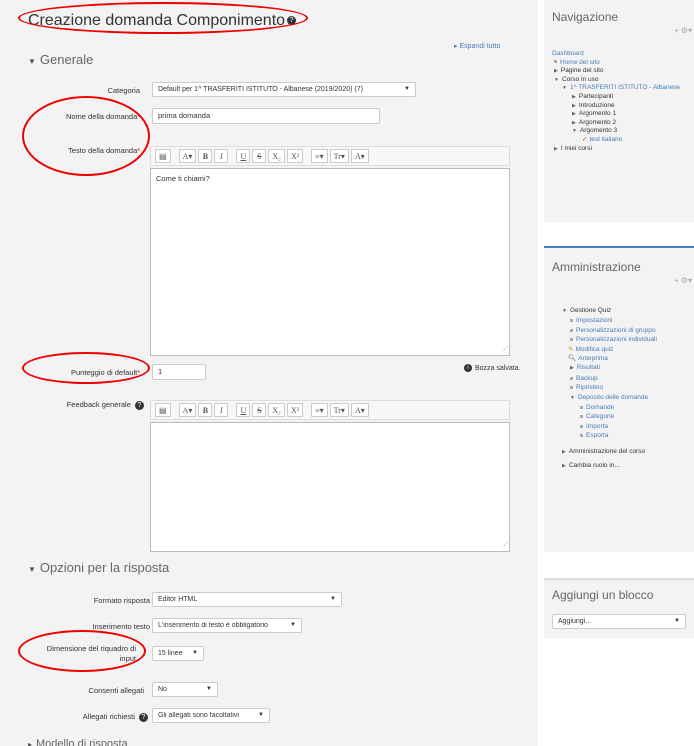 This screenshot has width=694, height=746. What do you see at coordinates (185, 689) in the screenshot?
I see `allow-attachments-select: No ▼` at bounding box center [185, 689].